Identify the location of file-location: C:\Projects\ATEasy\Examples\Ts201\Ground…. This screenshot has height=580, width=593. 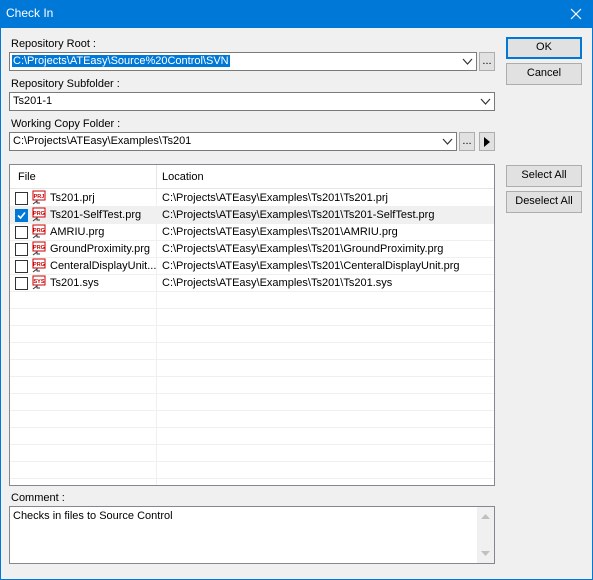
(303, 249).